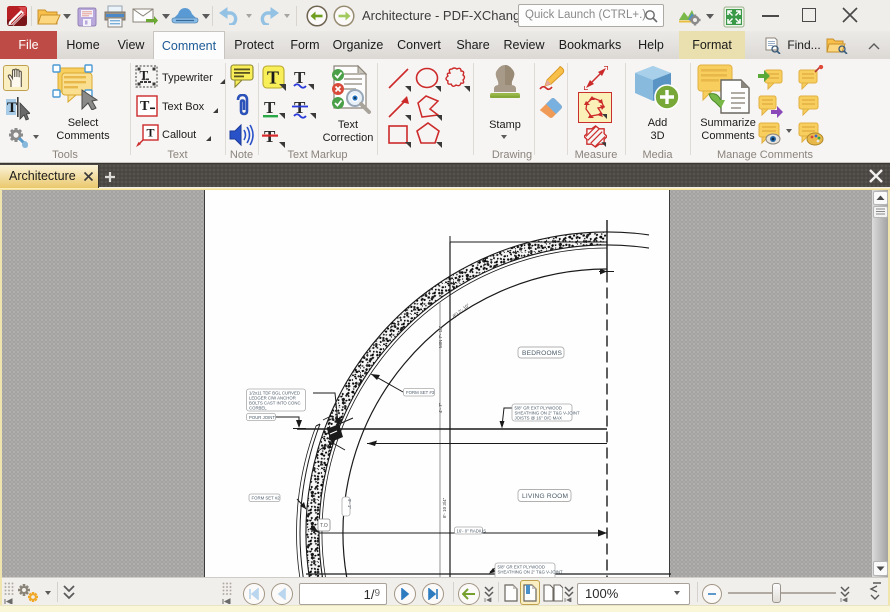  I want to click on svg-text: SHEATHING ON 2" T&G V-JOINT, so click(530, 572).